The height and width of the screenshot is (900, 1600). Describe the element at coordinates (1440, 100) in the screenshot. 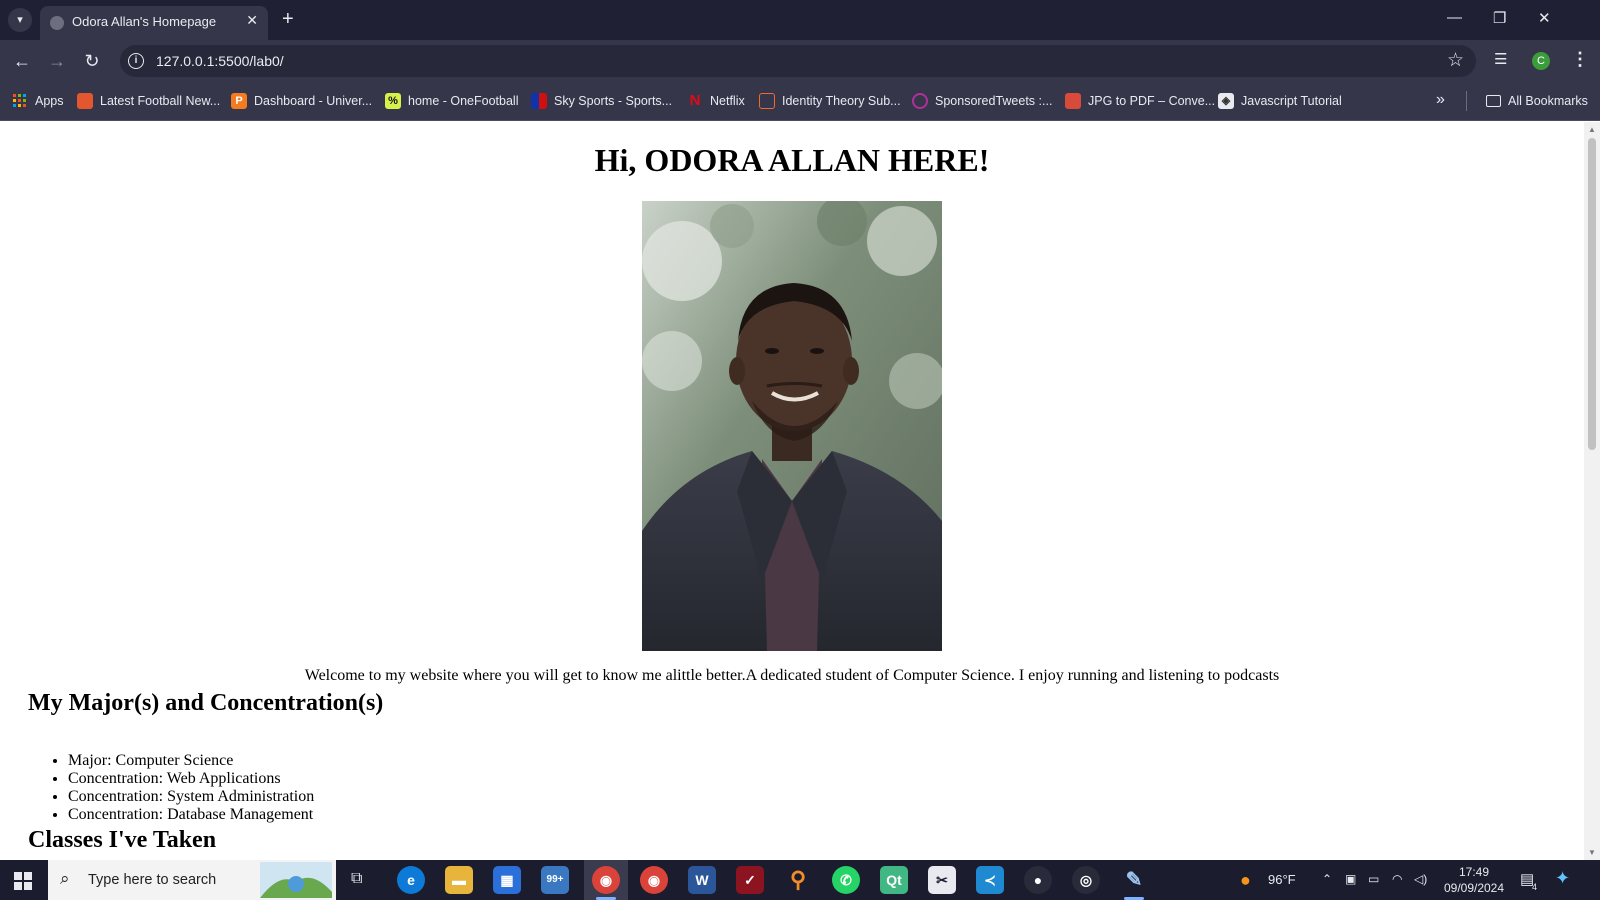

I see `more-bookmarks-chevron-icon: »` at that location.